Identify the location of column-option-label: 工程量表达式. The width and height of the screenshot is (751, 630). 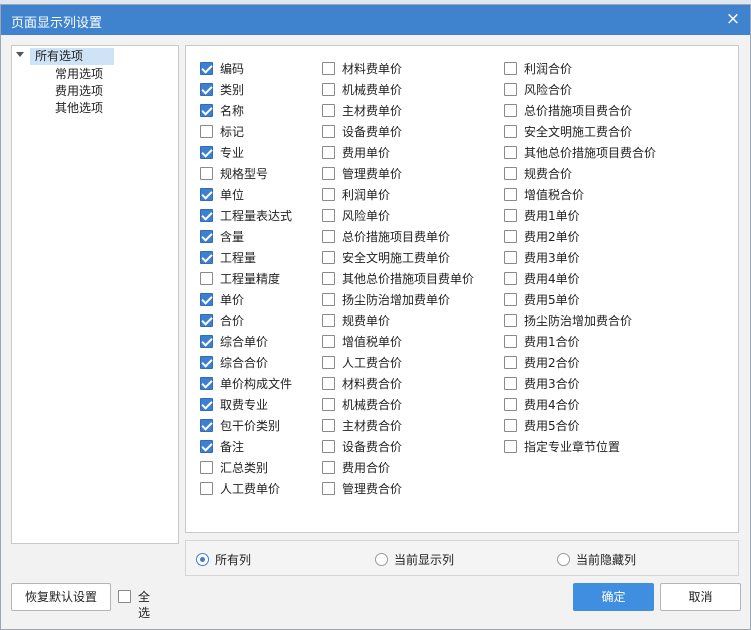
(256, 216).